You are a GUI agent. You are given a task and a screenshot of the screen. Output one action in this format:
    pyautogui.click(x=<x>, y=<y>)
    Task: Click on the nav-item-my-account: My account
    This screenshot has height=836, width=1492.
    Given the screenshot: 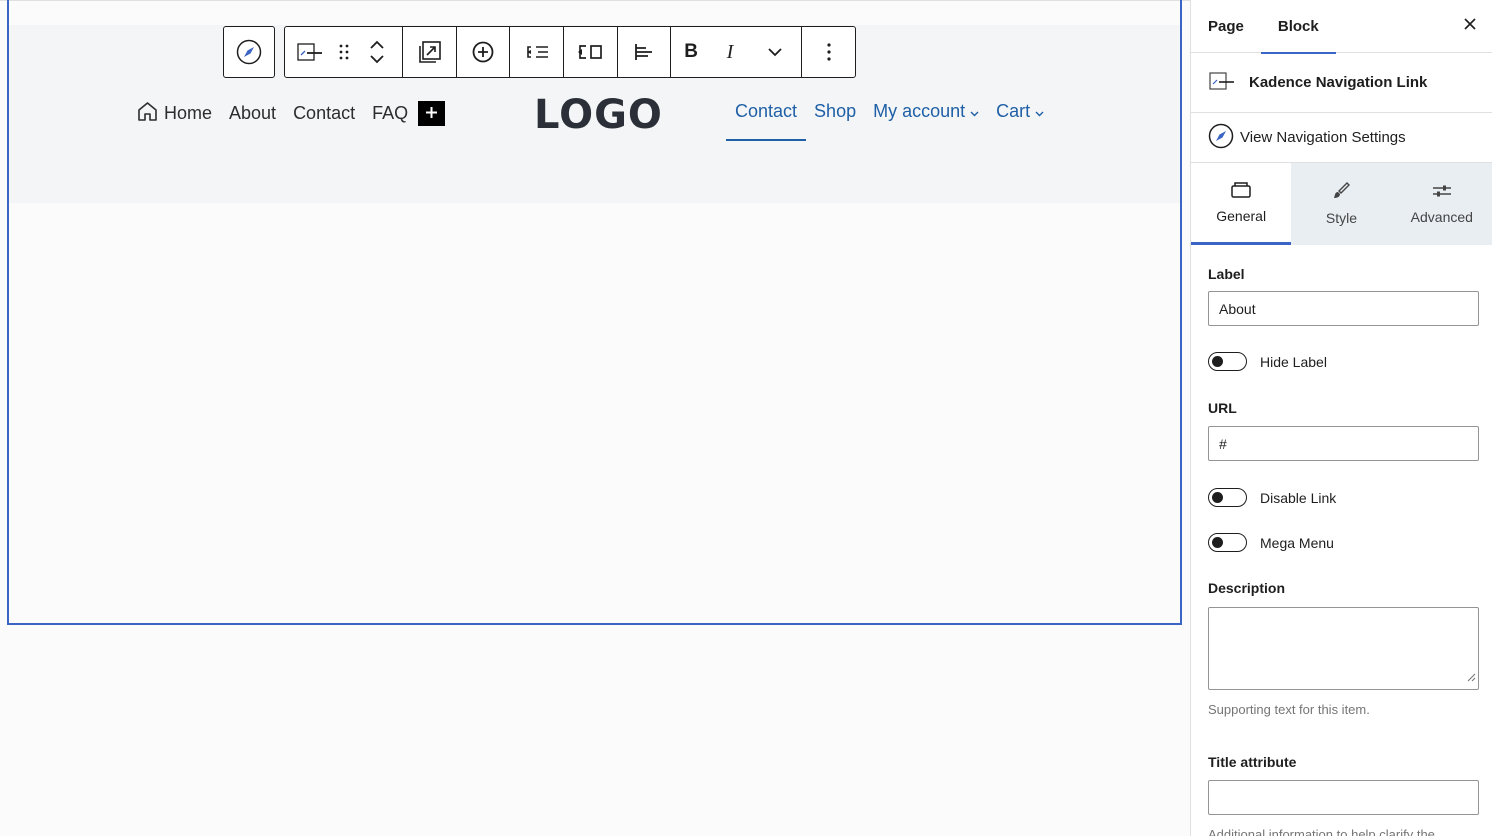 What is the action you would take?
    pyautogui.click(x=926, y=111)
    